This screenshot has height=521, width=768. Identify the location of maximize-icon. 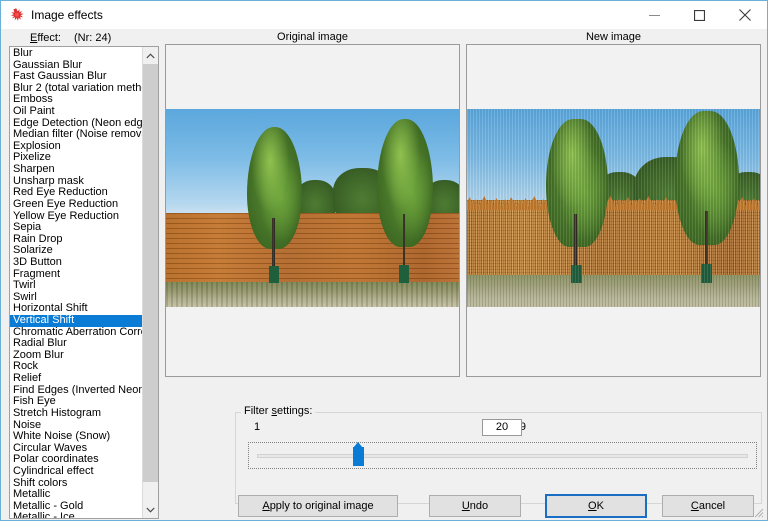
(699, 15).